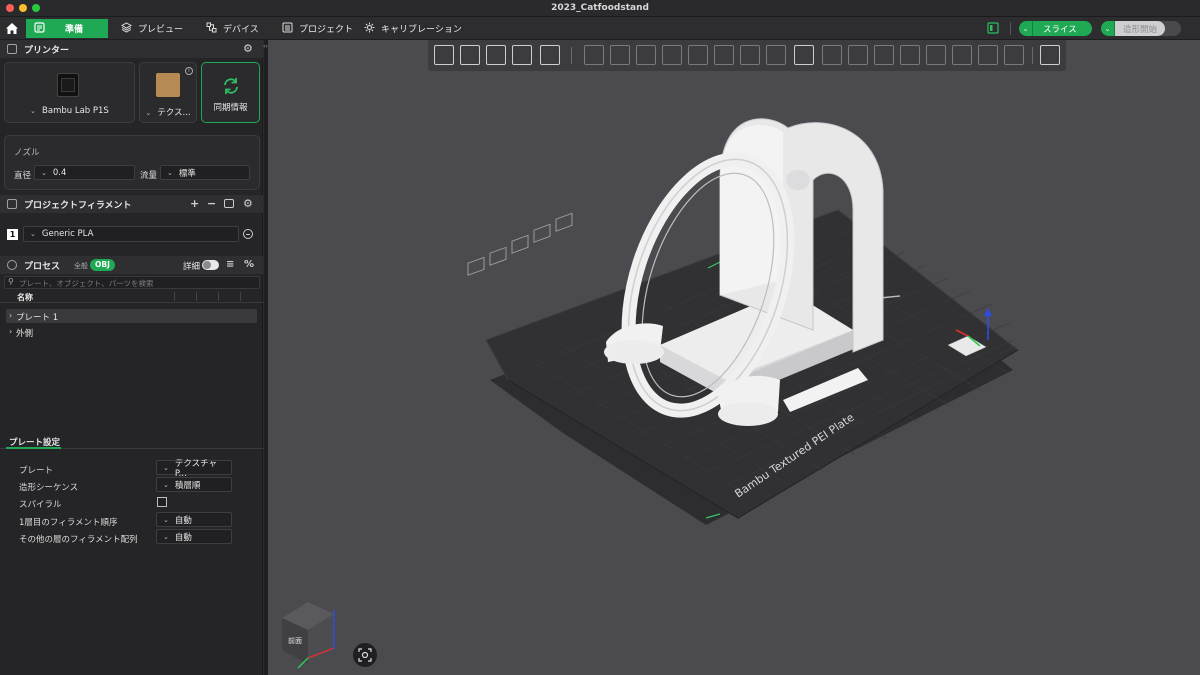 This screenshot has width=1200, height=675. I want to click on column-name-header: 名称, so click(25, 297).